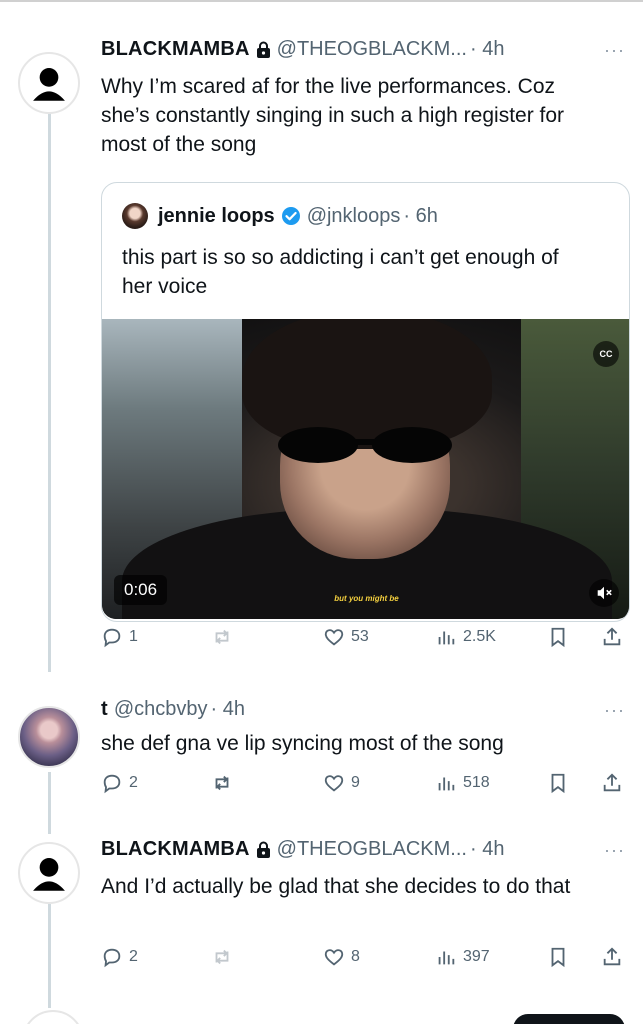 Image resolution: width=643 pixels, height=1024 pixels. What do you see at coordinates (360, 636) in the screenshot?
I see `like-count: 53` at bounding box center [360, 636].